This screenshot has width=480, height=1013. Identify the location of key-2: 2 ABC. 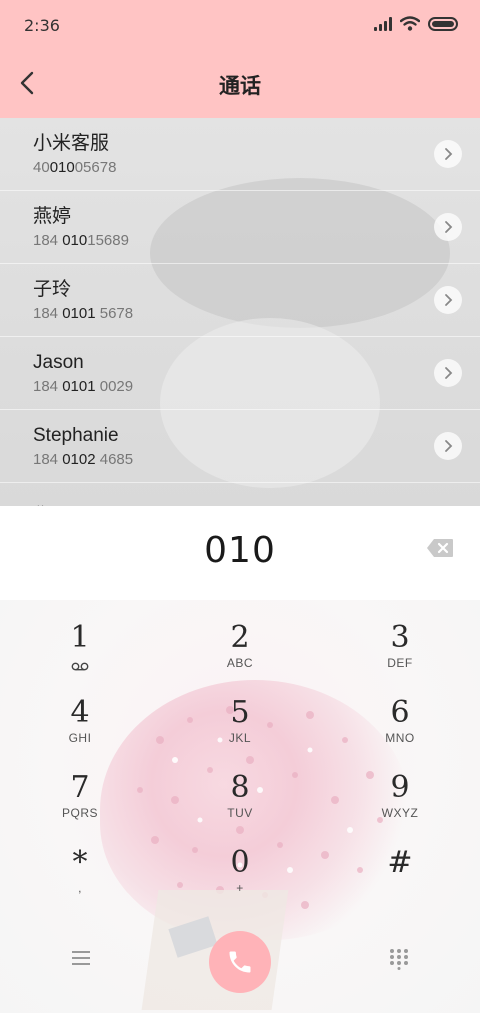
(240, 655).